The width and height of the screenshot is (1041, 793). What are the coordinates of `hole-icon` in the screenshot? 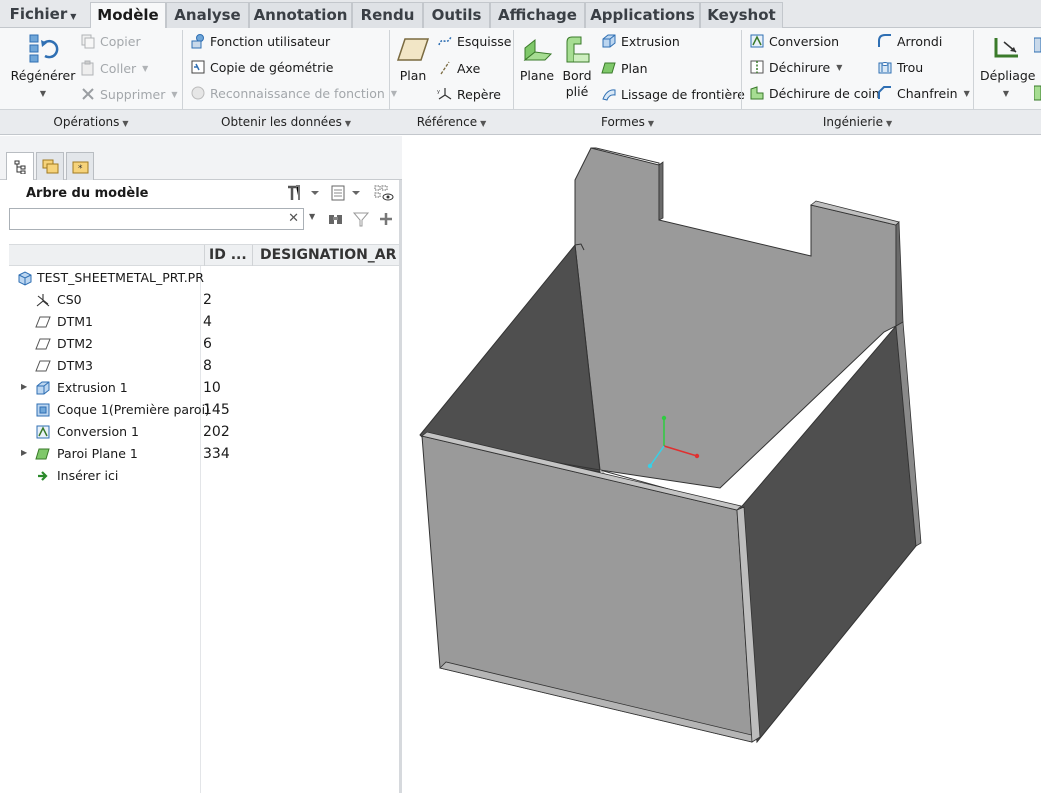 It's located at (885, 67).